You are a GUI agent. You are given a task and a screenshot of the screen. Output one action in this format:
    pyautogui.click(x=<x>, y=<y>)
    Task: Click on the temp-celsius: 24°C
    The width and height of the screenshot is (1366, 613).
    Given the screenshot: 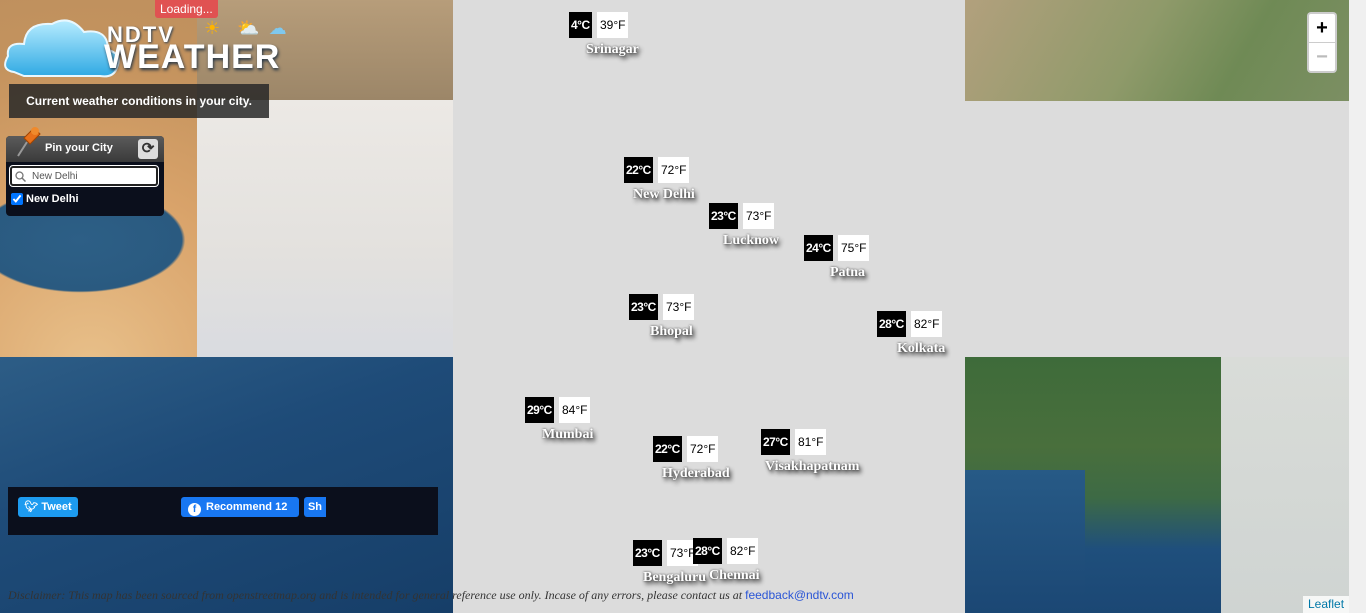 What is the action you would take?
    pyautogui.click(x=818, y=248)
    